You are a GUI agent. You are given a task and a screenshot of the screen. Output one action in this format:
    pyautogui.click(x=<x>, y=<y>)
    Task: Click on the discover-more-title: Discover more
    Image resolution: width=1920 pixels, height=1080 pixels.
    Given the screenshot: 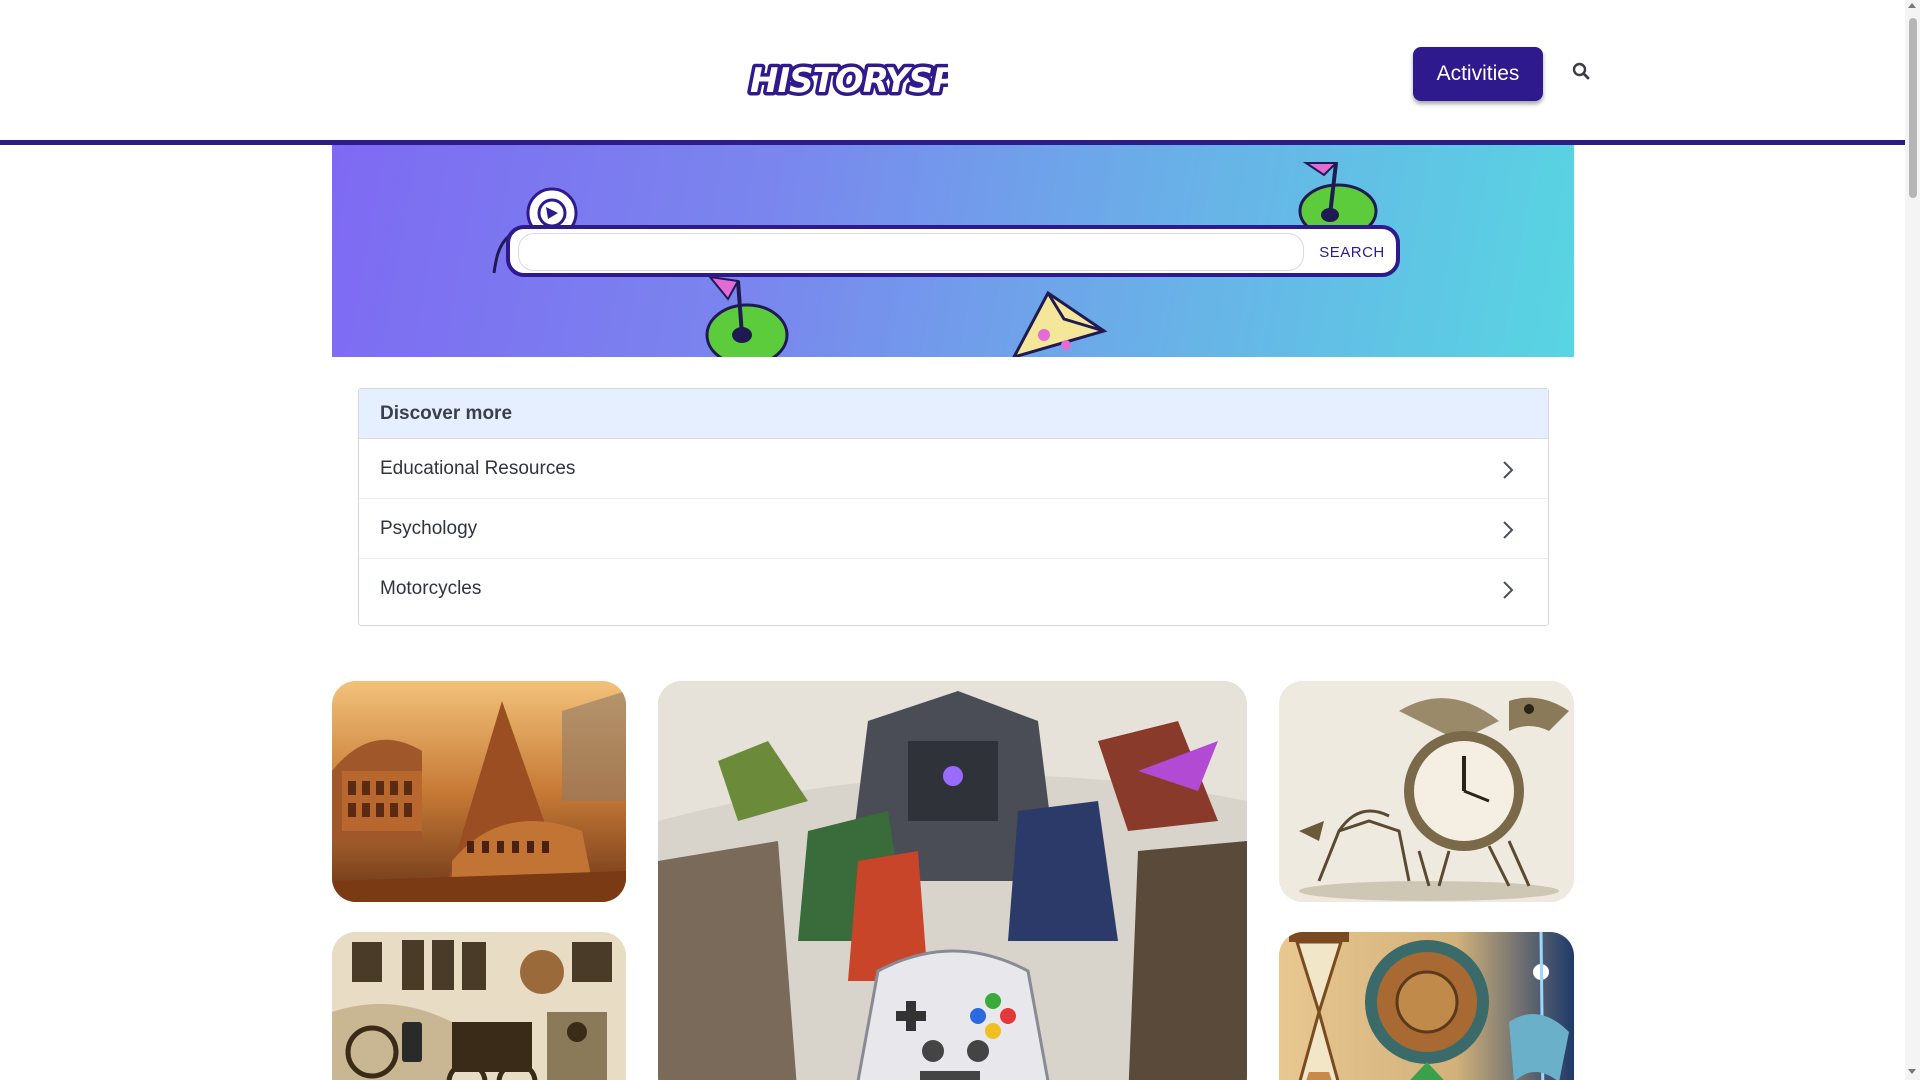 What is the action you would take?
    pyautogui.click(x=953, y=414)
    